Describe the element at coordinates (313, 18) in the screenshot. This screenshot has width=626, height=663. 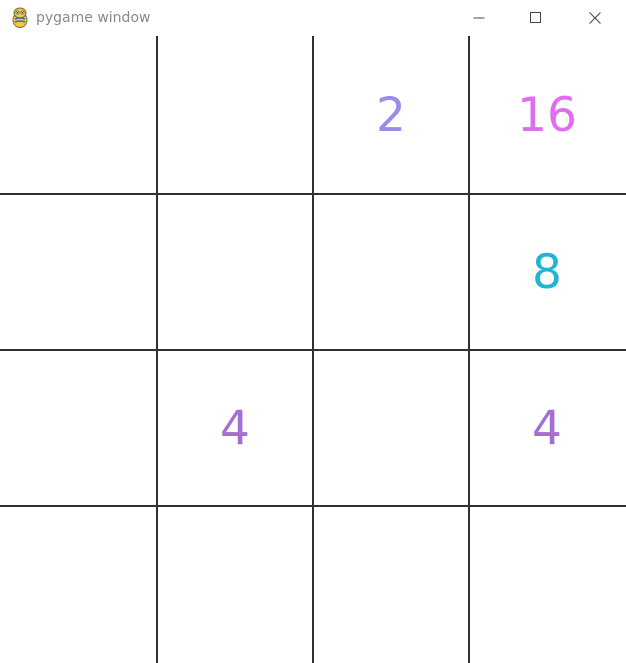
I see `title-bar: pygame window` at that location.